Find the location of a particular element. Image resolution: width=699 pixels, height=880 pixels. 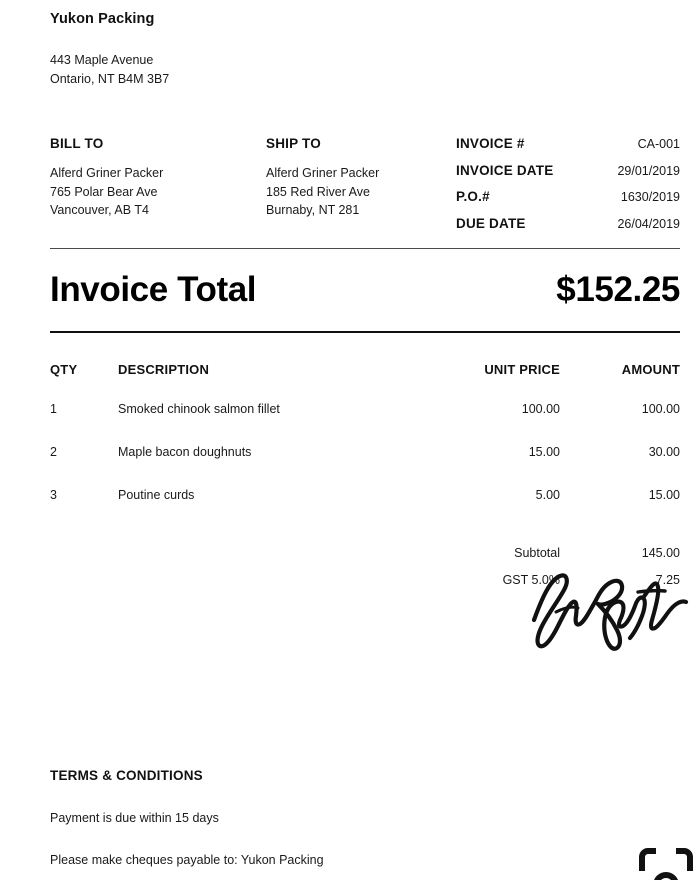

column-header-qty: QTY is located at coordinates (64, 369).